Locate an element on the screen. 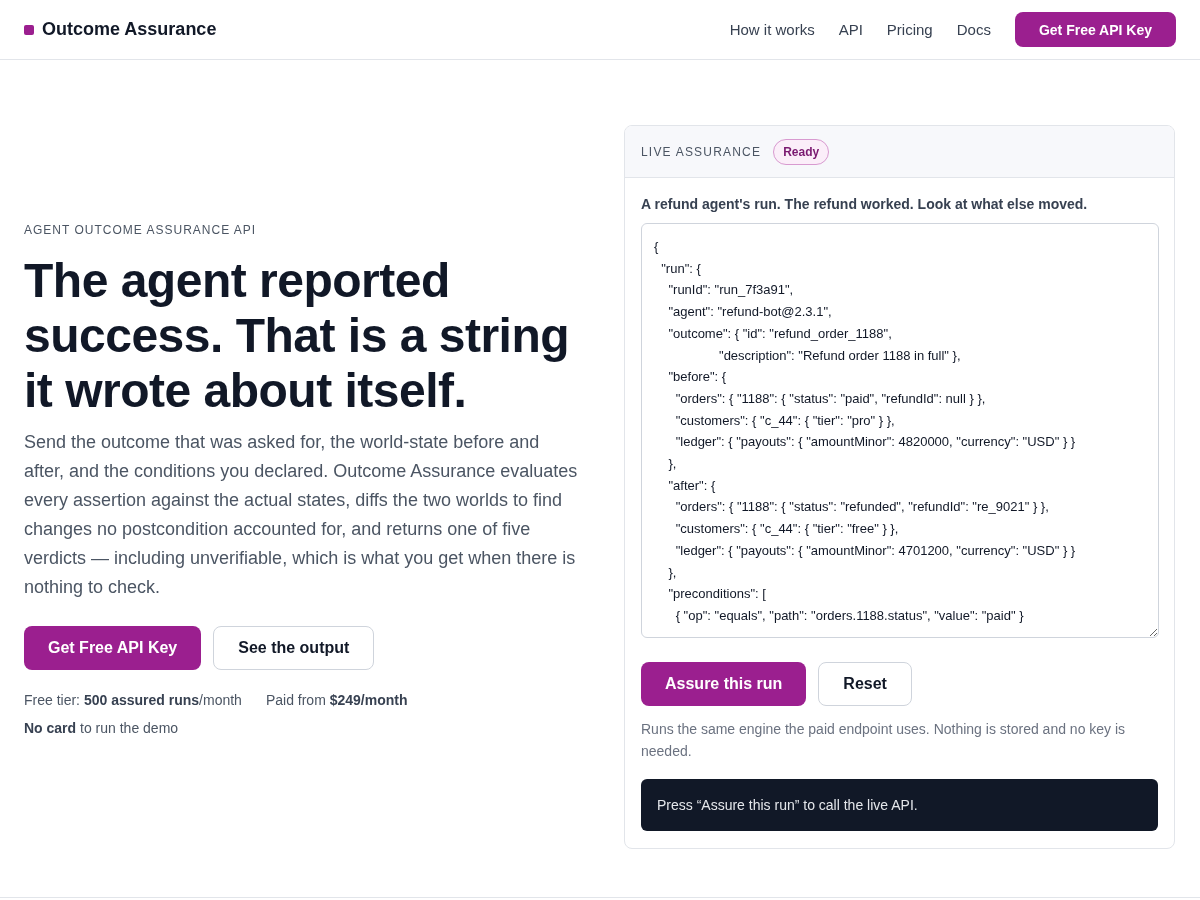  panel-caption: A refund agent's run. The refund worked. Look at what else moved. is located at coordinates (865, 204).